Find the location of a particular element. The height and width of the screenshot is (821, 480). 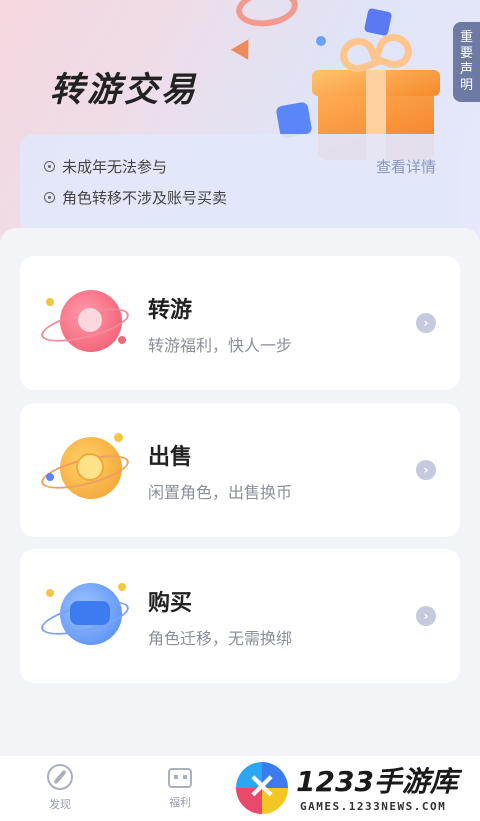

star-planet-icon is located at coordinates (85, 323).